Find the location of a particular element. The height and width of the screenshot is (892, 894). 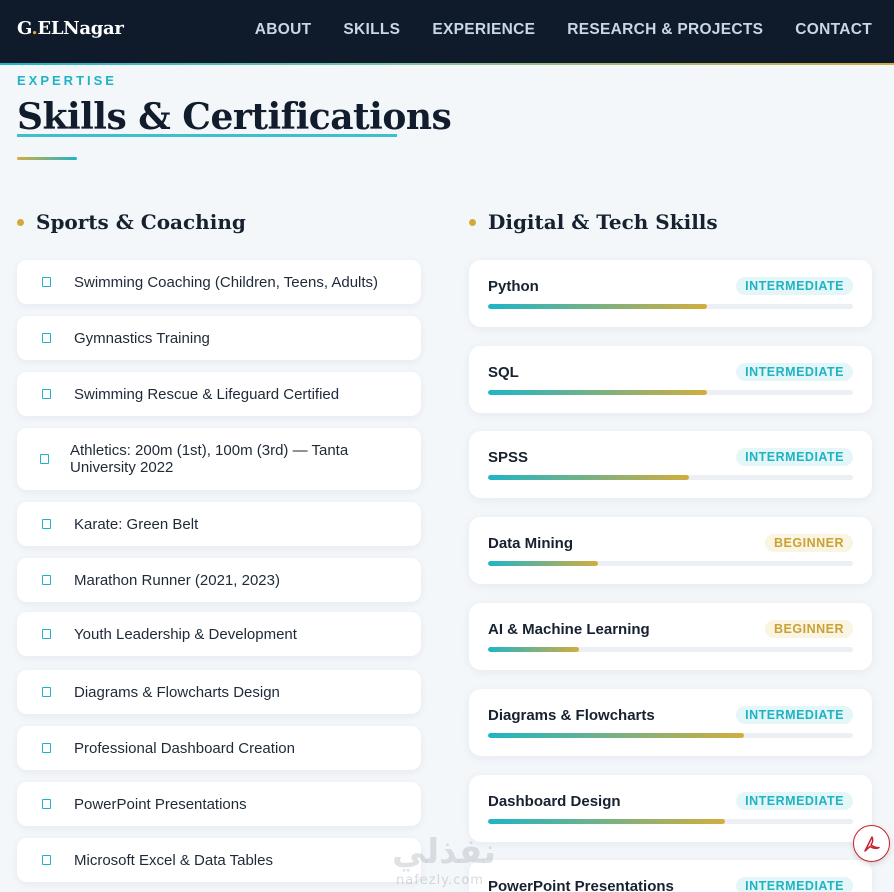

sport-item: Gymnastics Training is located at coordinates (219, 338).